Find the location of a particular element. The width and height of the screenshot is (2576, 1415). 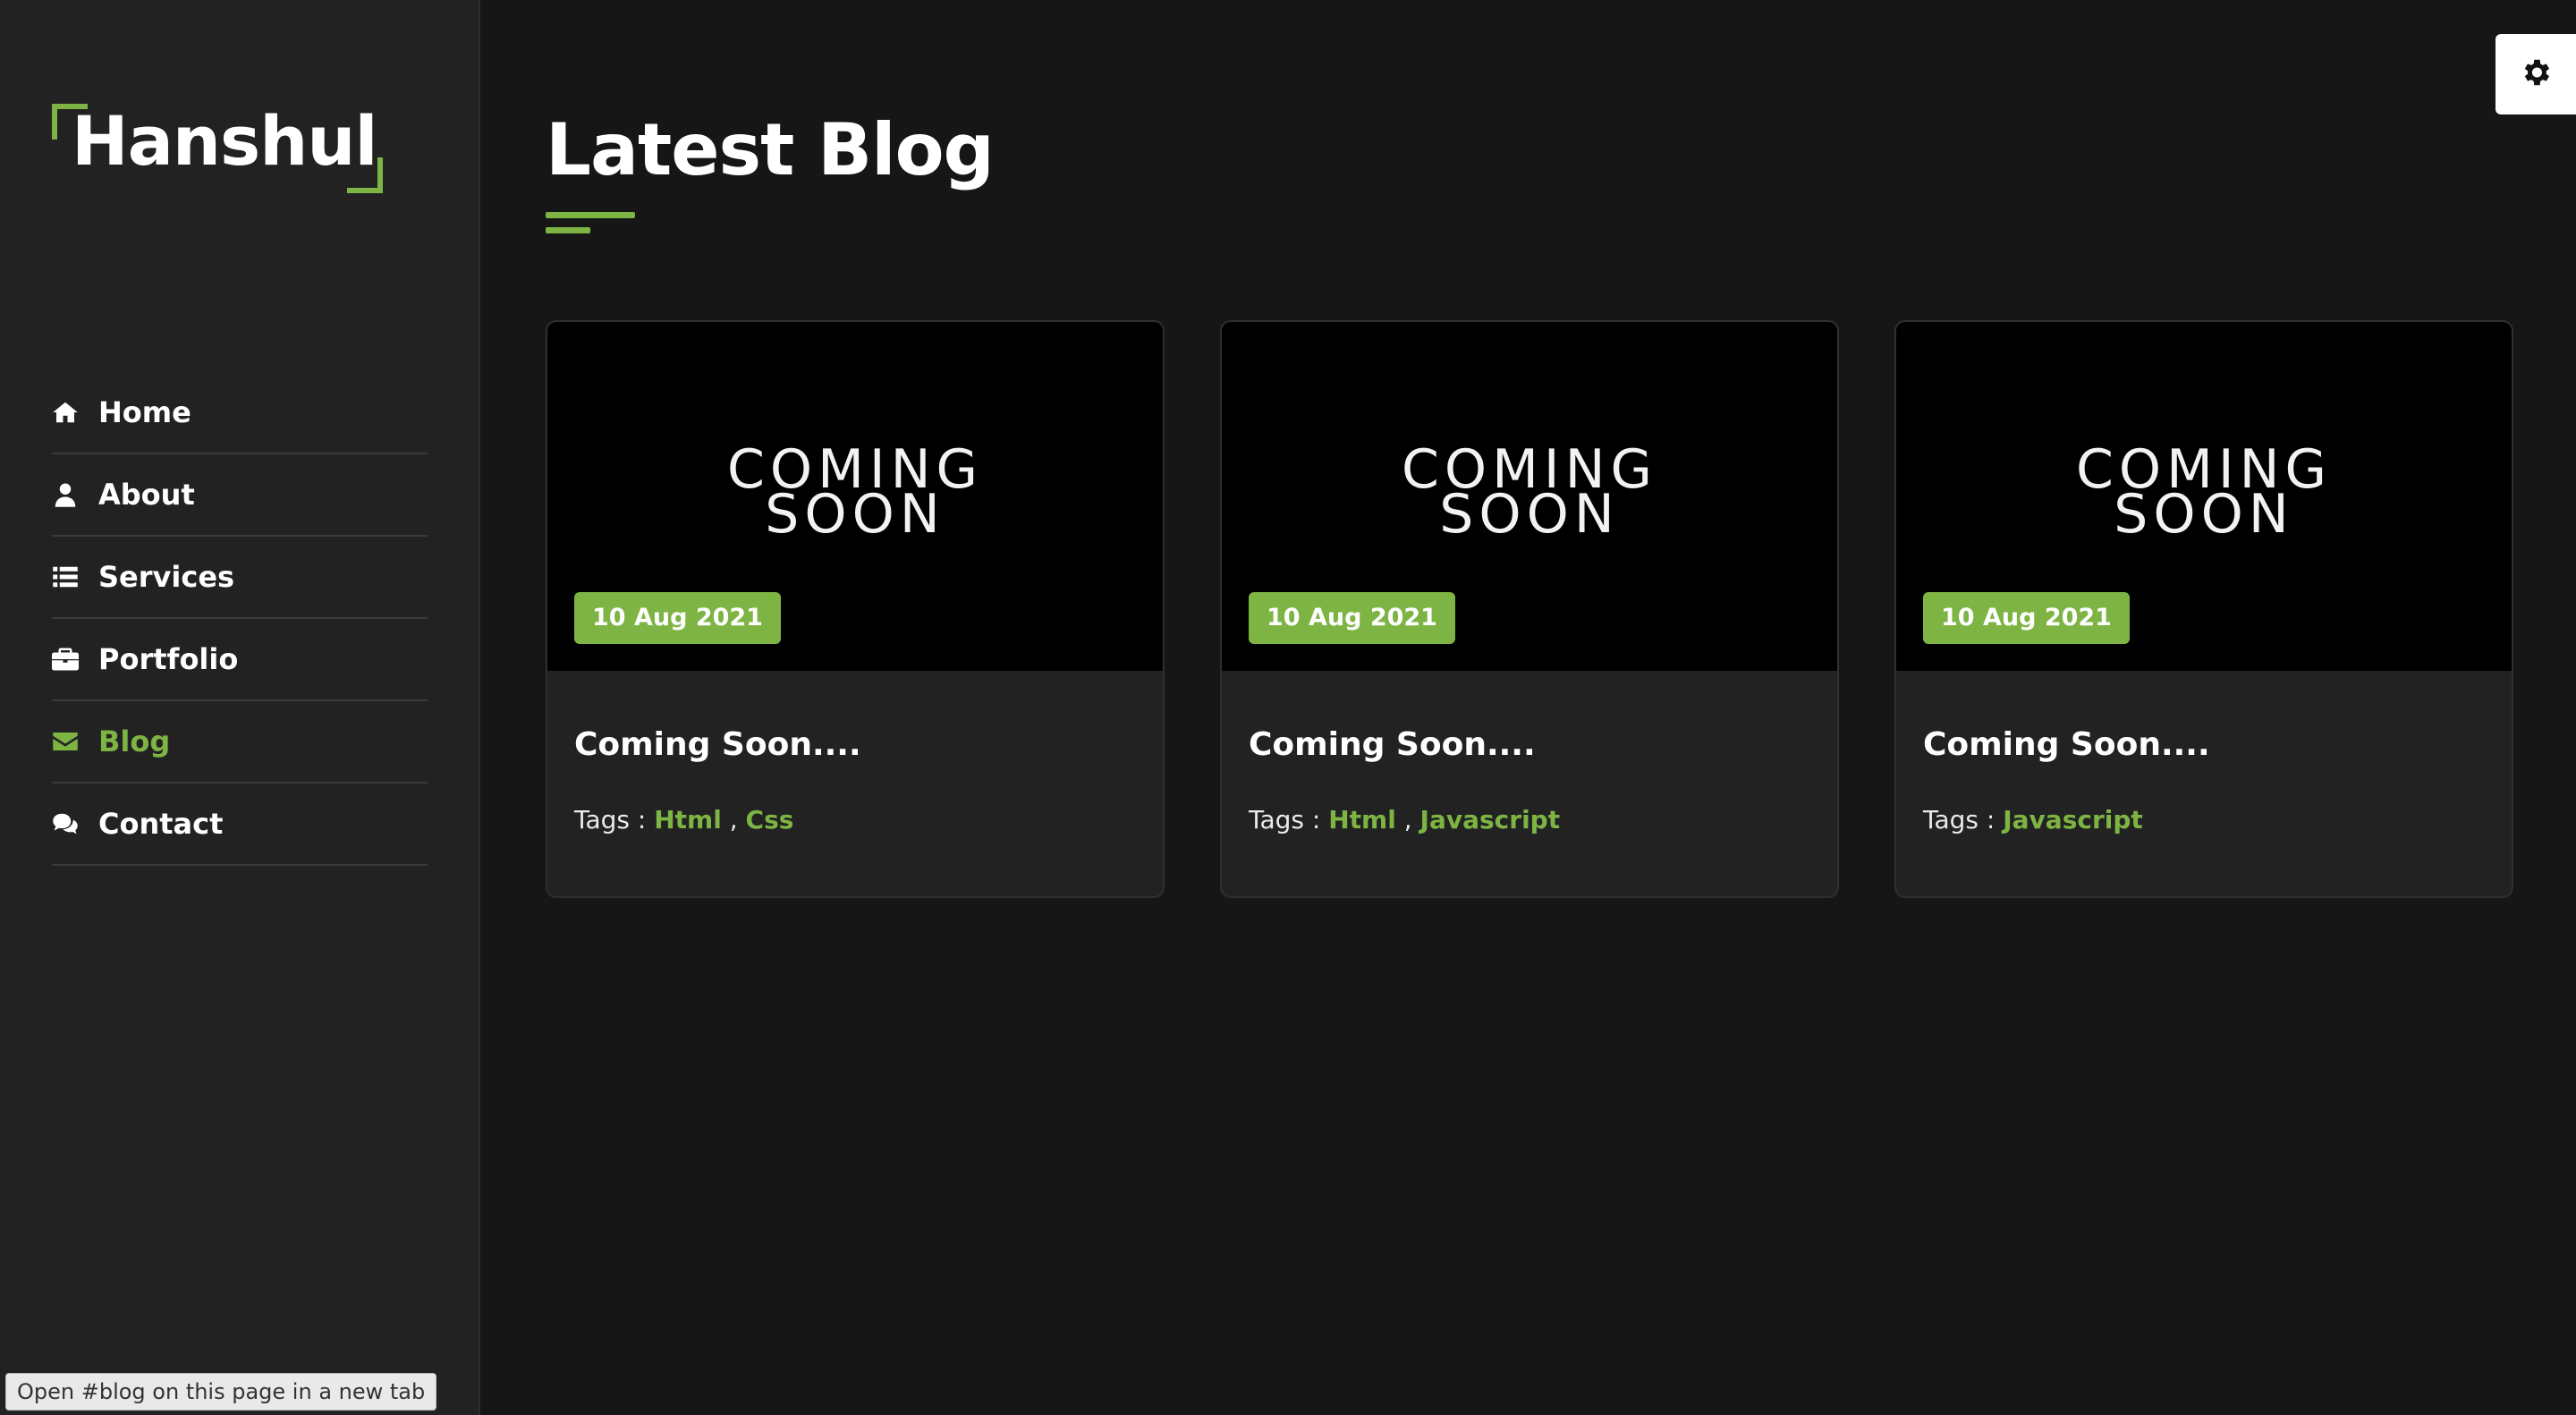

gear-icon is located at coordinates (2536, 74).